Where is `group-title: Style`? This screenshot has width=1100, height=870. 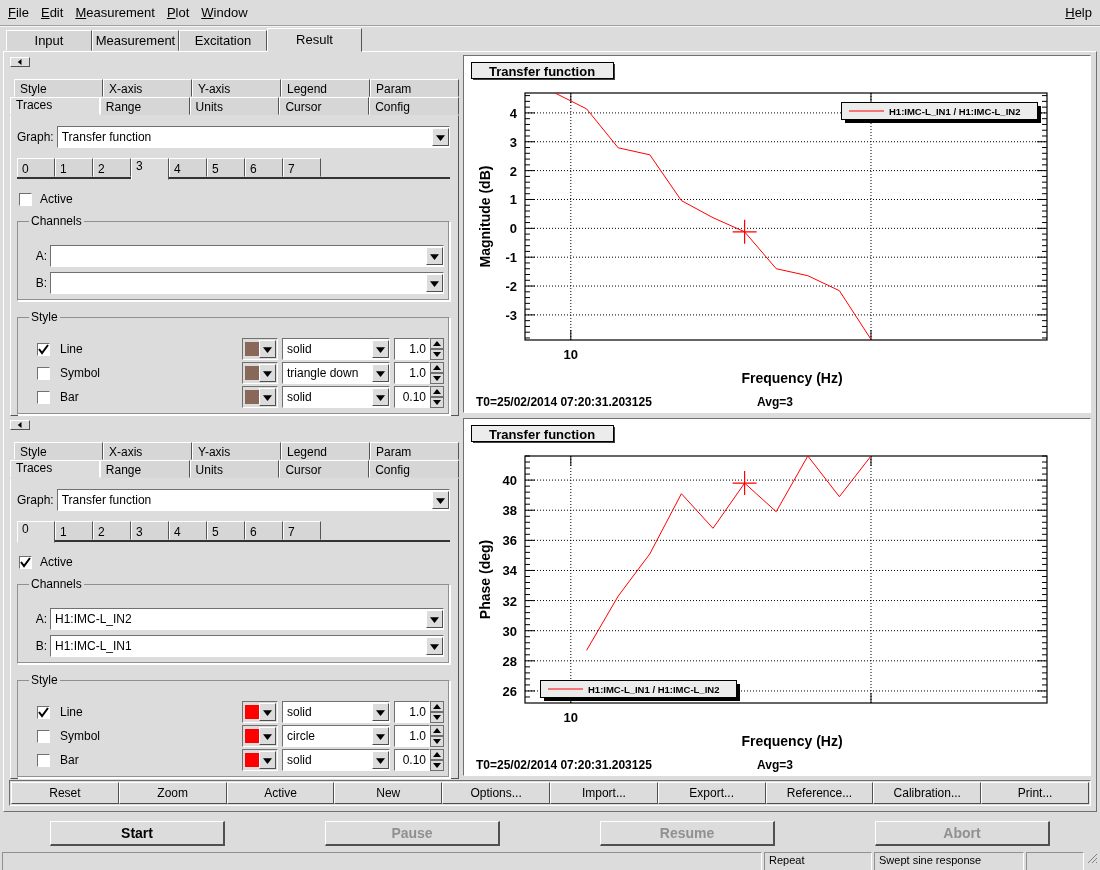
group-title: Style is located at coordinates (44, 680).